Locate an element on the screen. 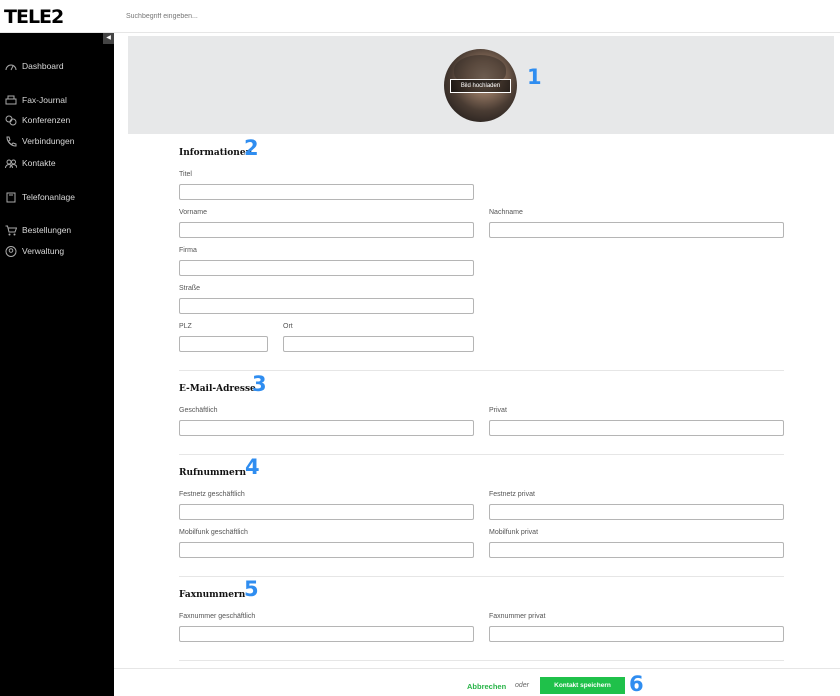  top-bar is located at coordinates (477, 16).